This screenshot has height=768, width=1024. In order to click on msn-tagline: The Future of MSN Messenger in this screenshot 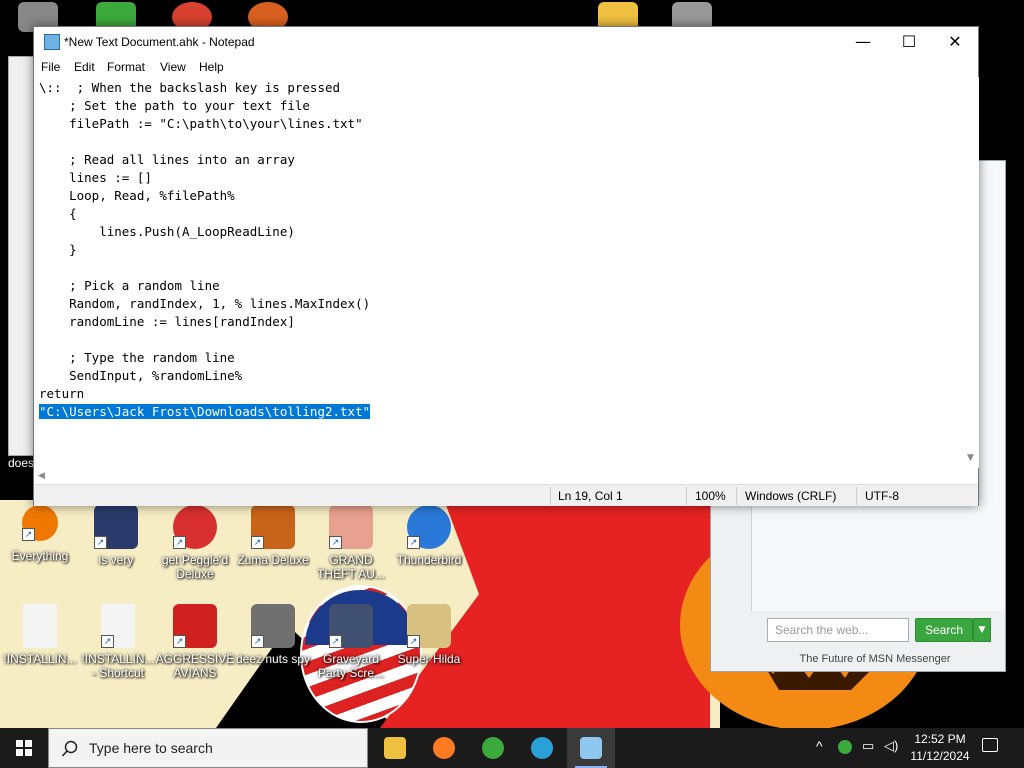, I will do `click(875, 659)`.